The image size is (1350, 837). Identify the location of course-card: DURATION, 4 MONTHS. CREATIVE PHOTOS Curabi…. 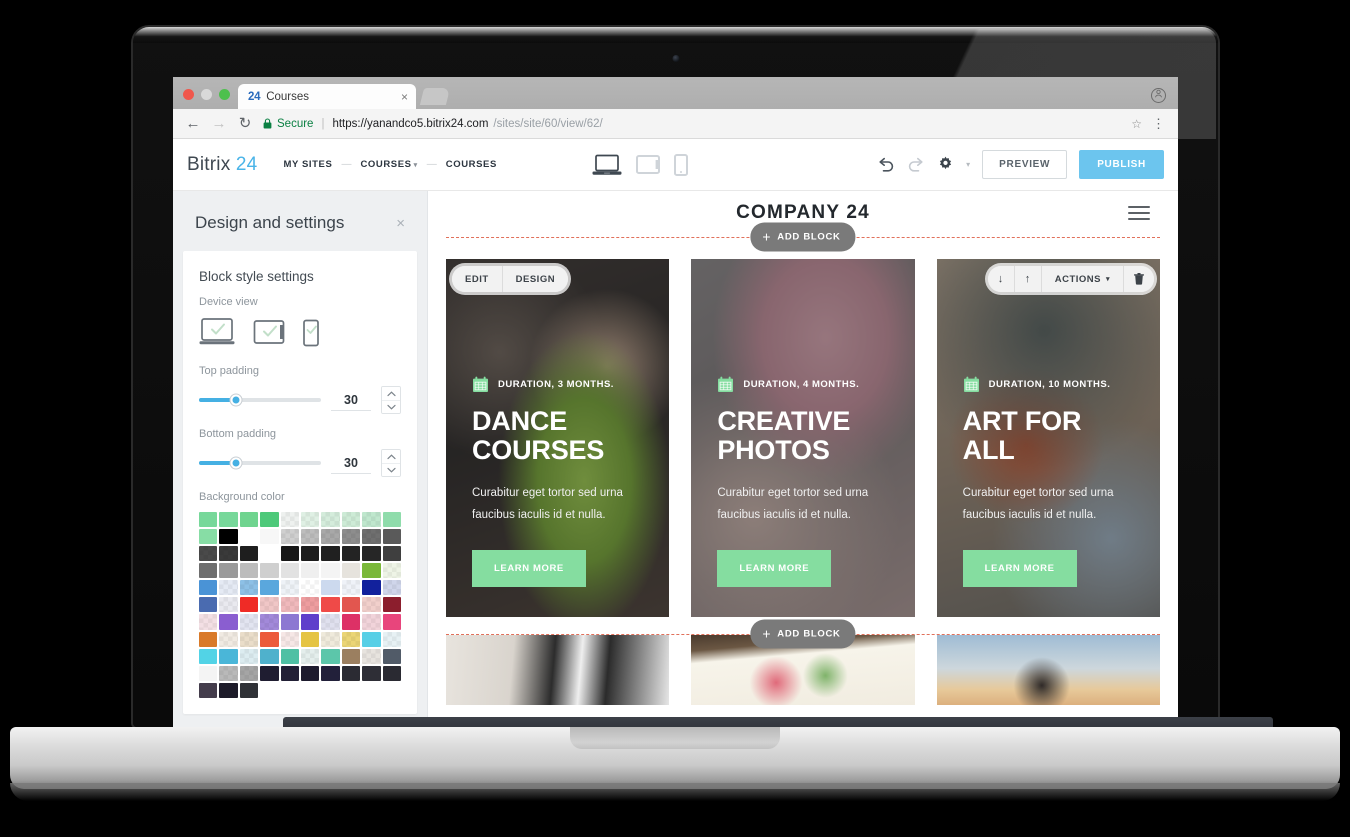
(803, 438).